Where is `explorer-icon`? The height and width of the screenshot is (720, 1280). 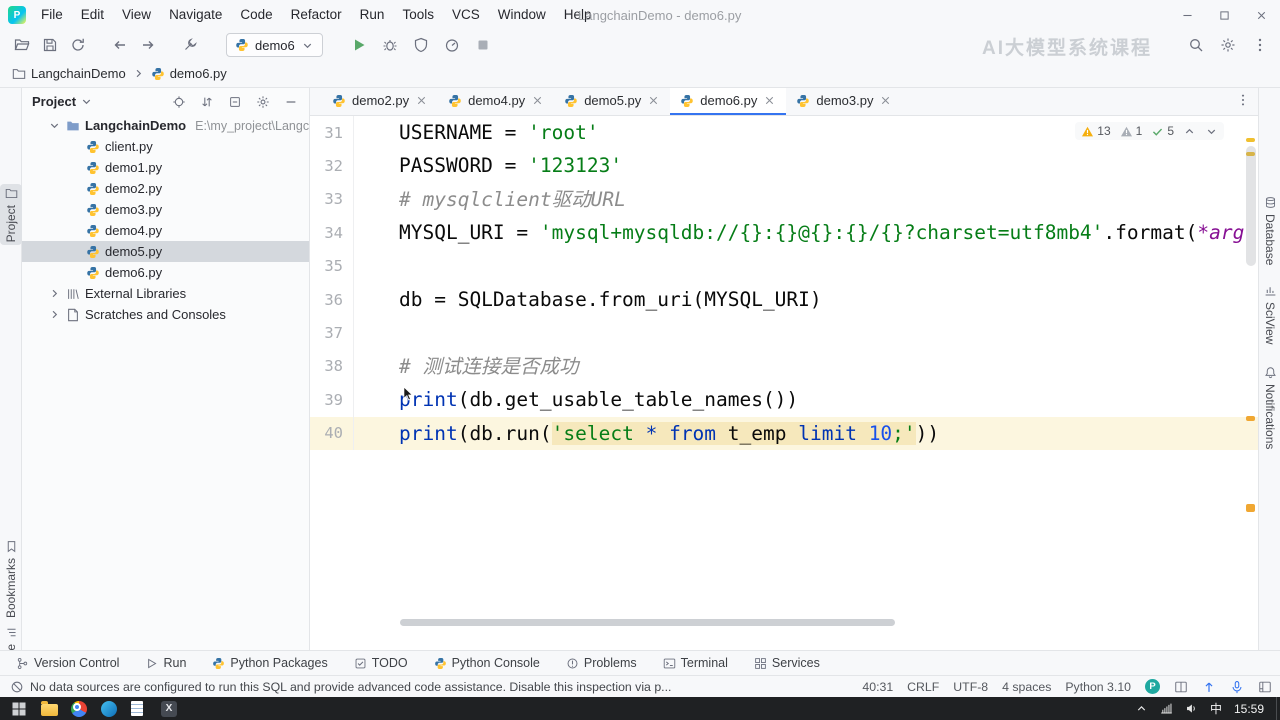 explorer-icon is located at coordinates (49, 708).